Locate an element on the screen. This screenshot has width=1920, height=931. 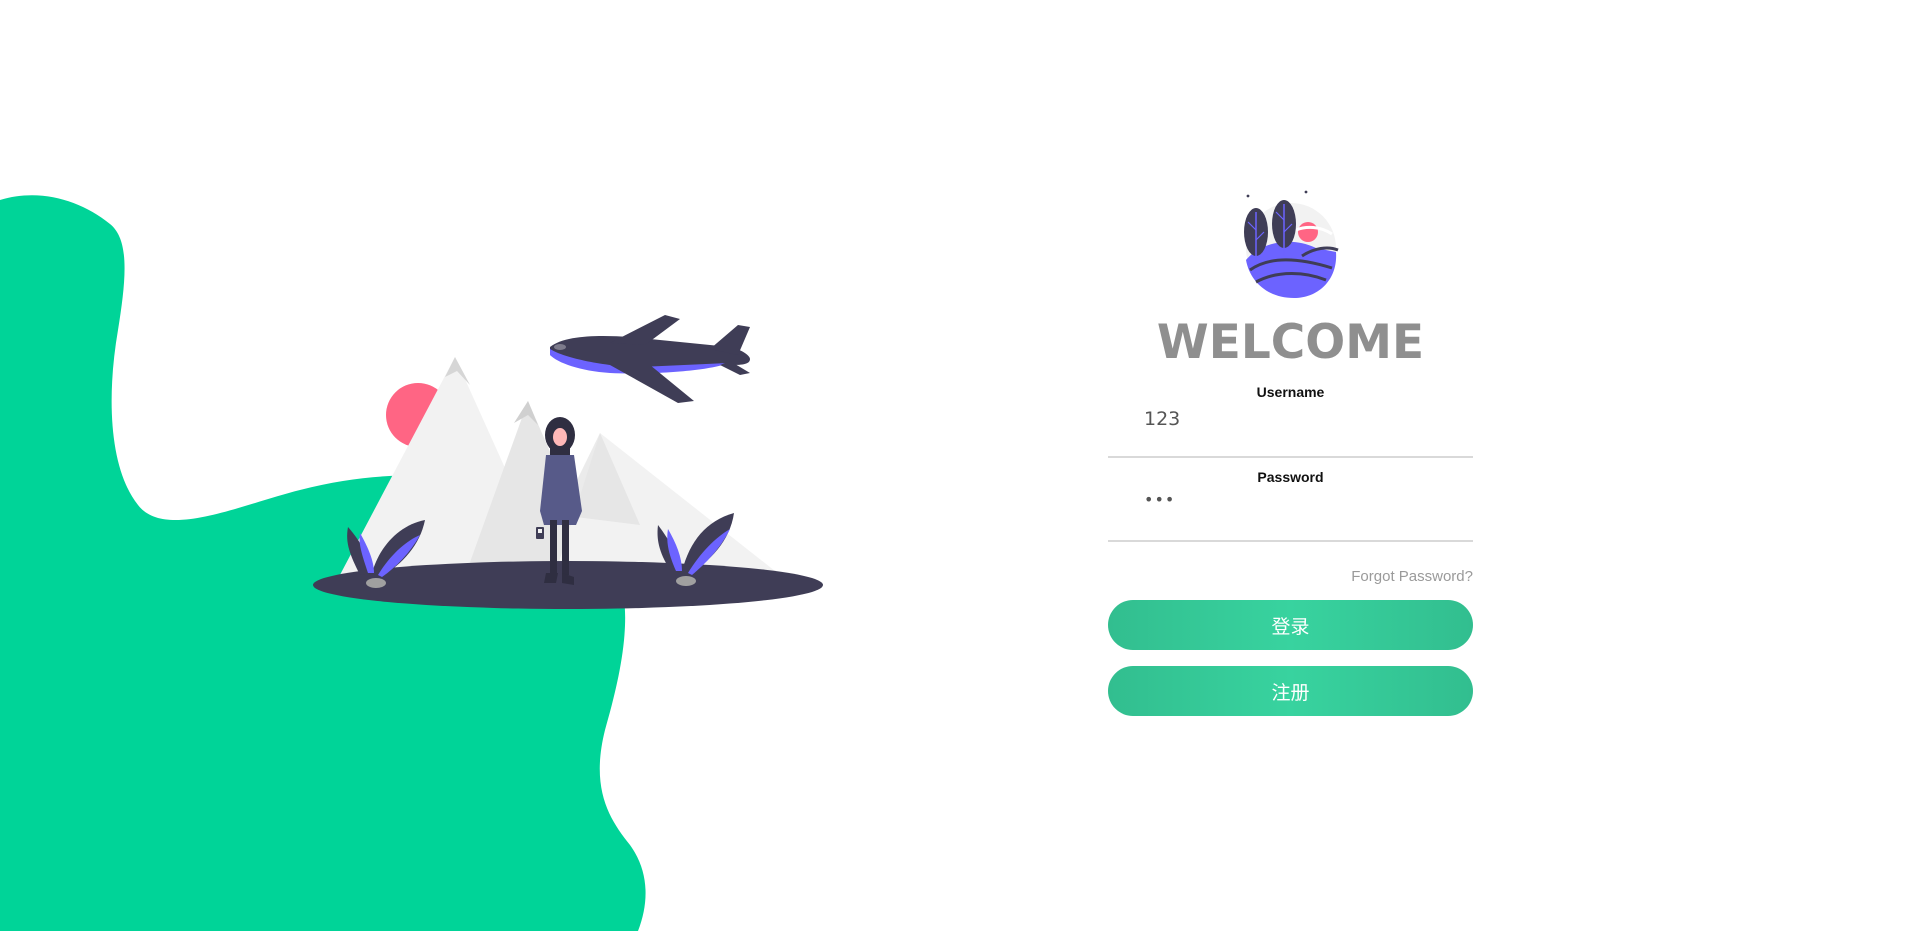
airplane-shape is located at coordinates (650, 359).